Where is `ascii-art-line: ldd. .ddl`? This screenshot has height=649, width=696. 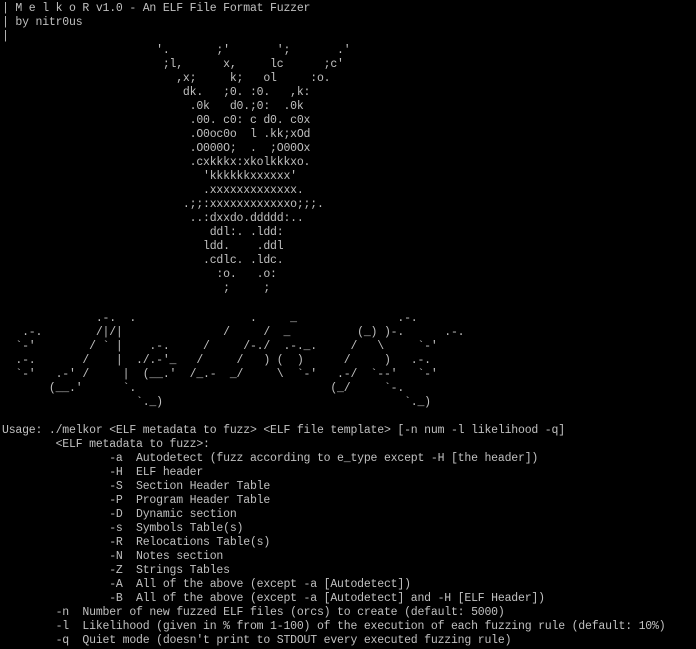 ascii-art-line: ldd. .ddl is located at coordinates (143, 246).